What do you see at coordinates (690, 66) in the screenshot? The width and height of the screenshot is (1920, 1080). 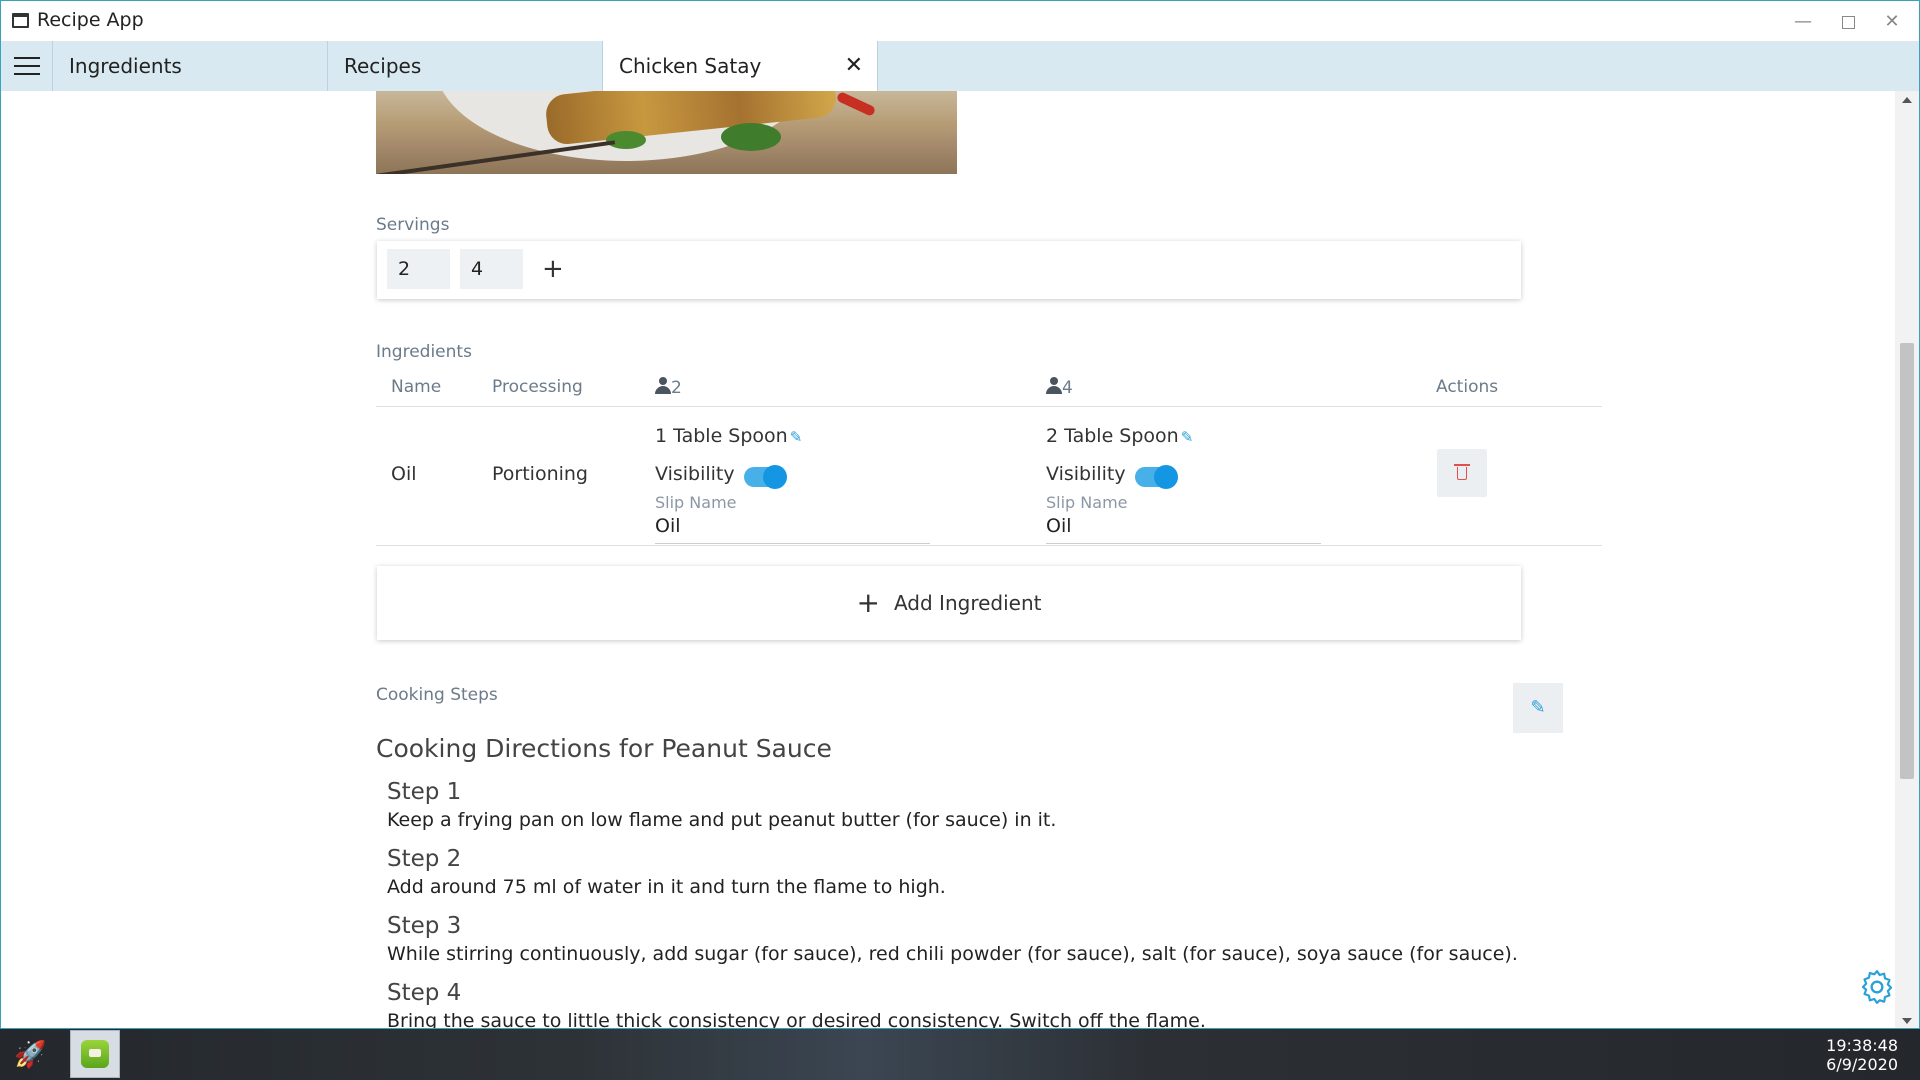 I see `tab-label: Chicken Satay` at bounding box center [690, 66].